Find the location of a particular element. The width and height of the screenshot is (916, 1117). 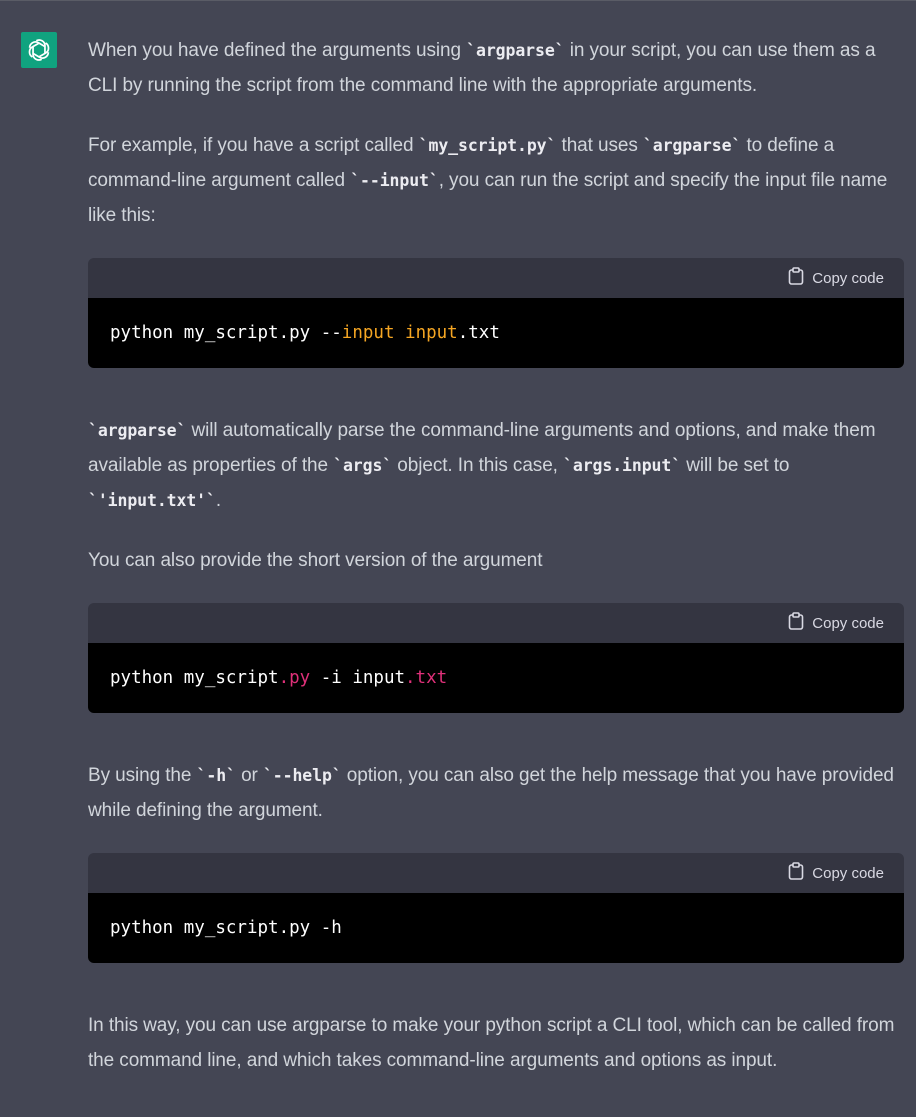

code-body: python my_script.py -- input input .txt is located at coordinates (496, 333).